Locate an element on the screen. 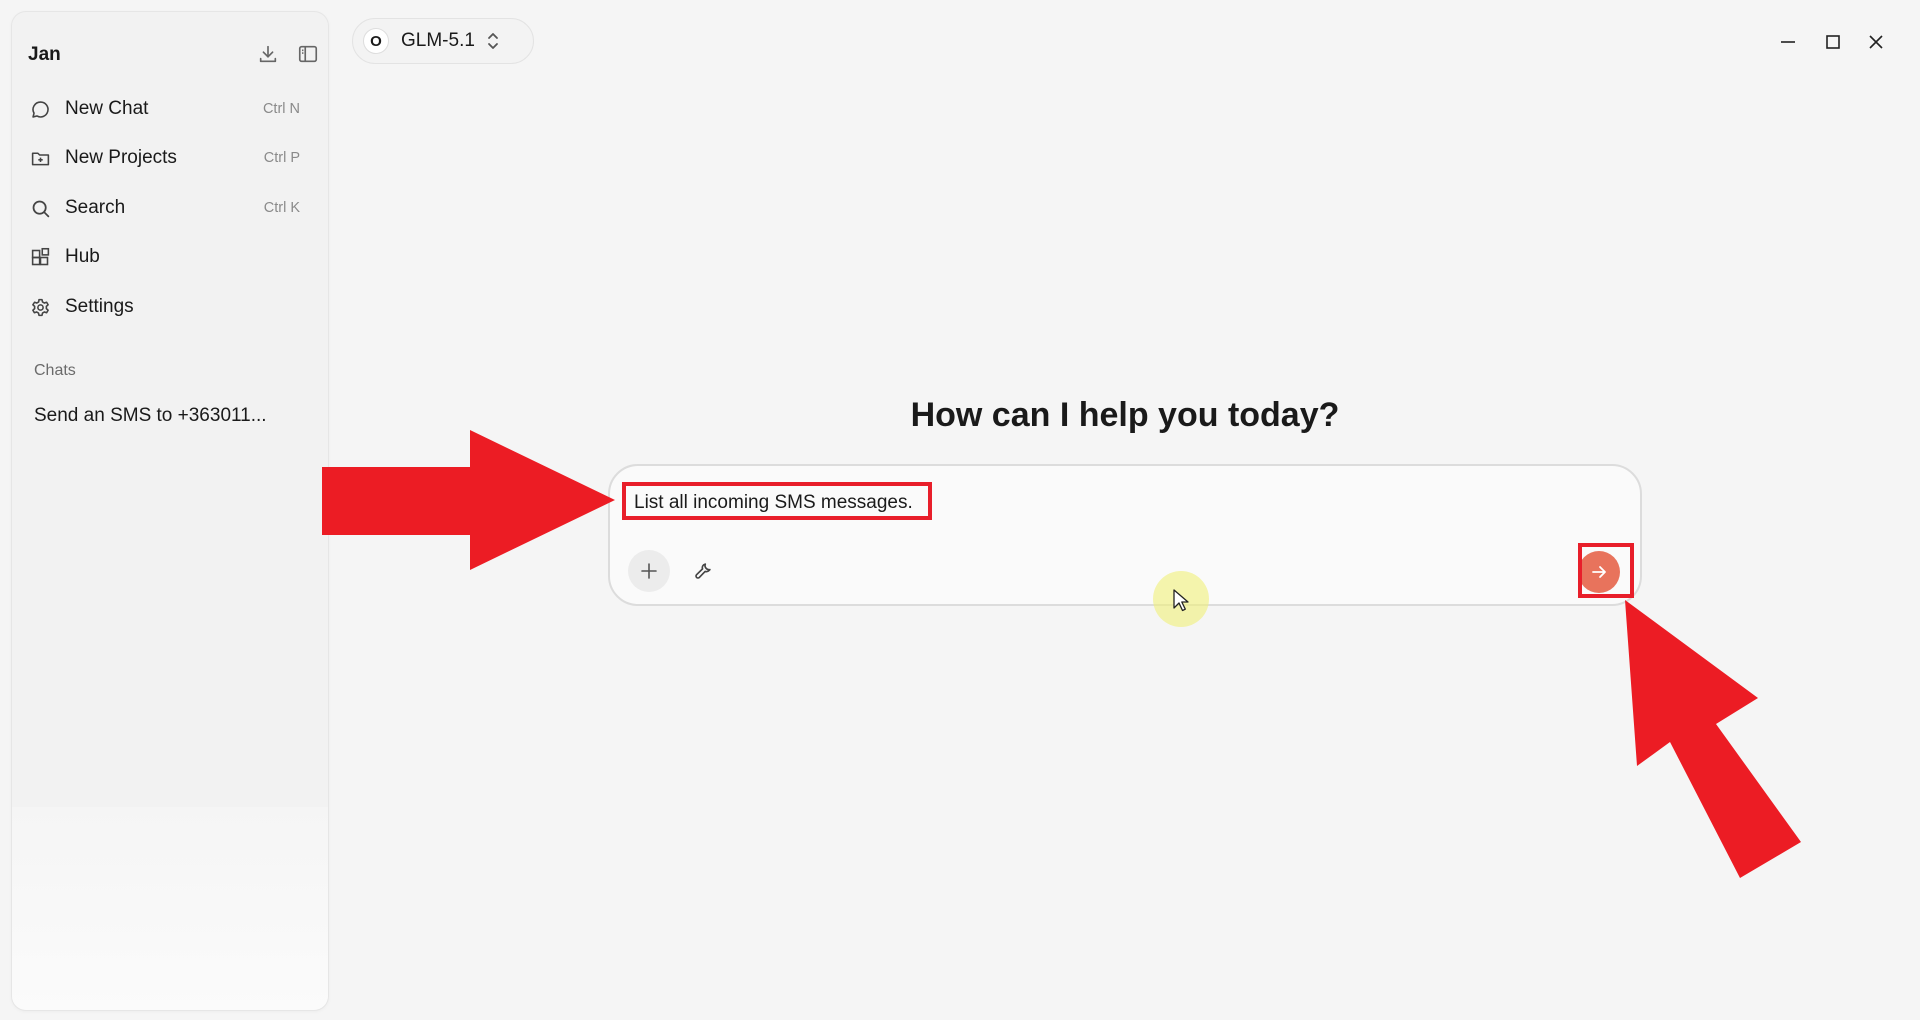  bottom-right-arrow is located at coordinates (1713, 739).